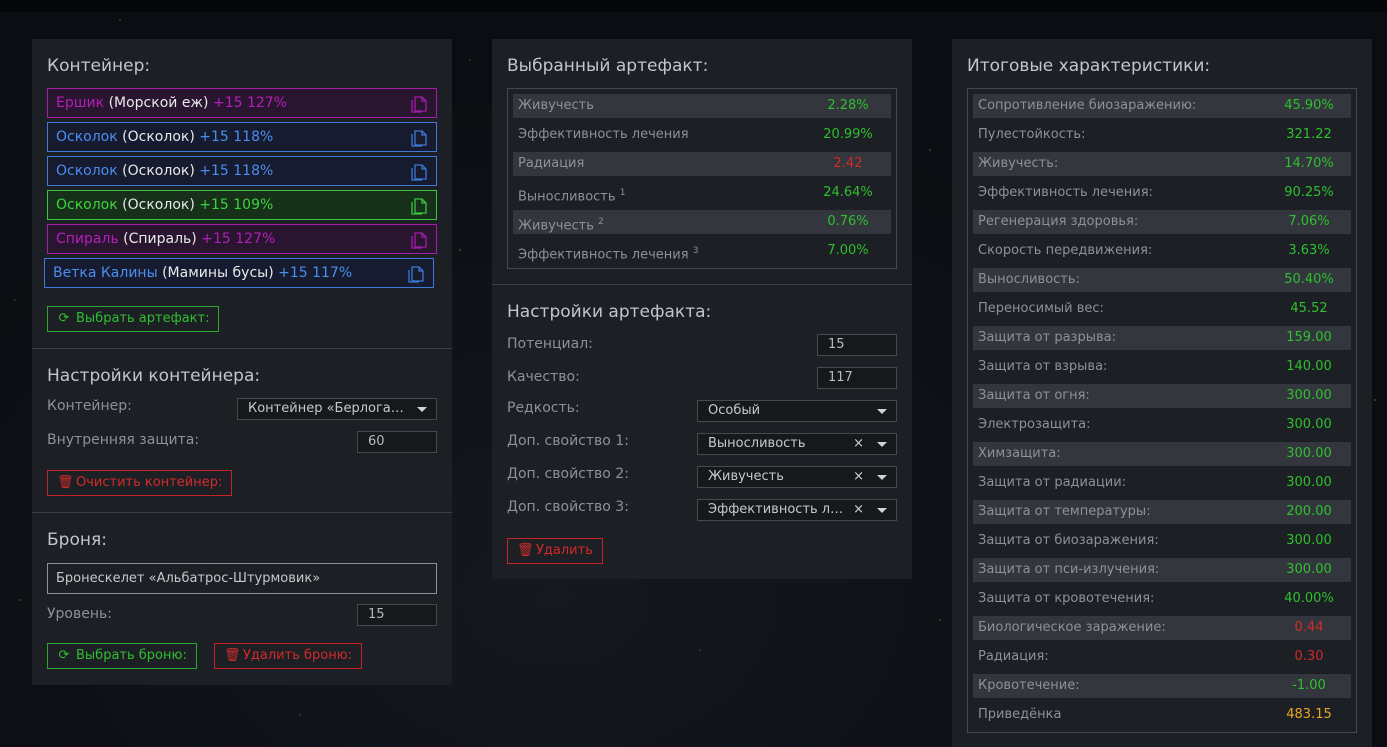 The width and height of the screenshot is (1387, 747). Describe the element at coordinates (1162, 541) in the screenshot. I see `stat-row: Защита от биозаражения: 300.00` at that location.